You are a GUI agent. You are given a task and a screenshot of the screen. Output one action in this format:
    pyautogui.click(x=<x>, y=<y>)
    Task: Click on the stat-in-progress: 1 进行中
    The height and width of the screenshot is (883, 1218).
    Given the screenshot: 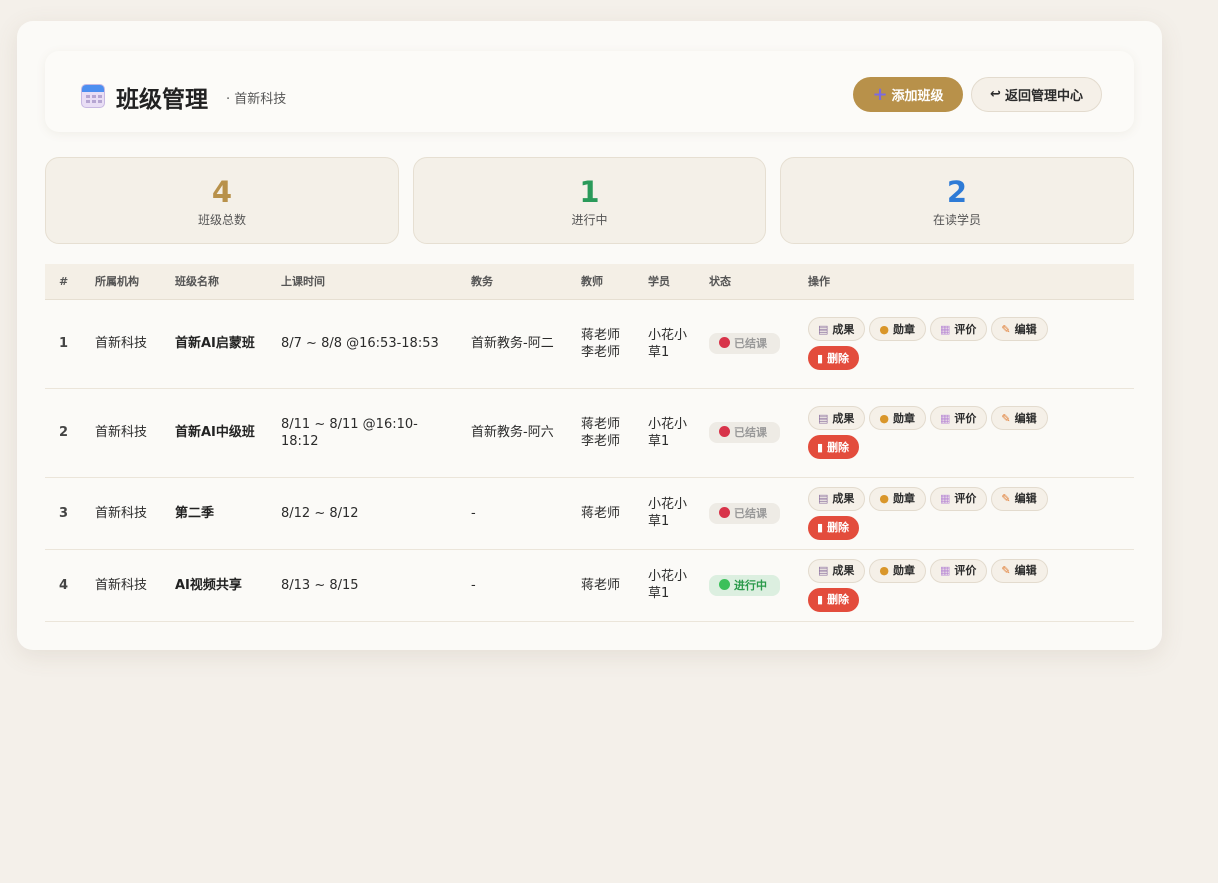 What is the action you would take?
    pyautogui.click(x=589, y=200)
    